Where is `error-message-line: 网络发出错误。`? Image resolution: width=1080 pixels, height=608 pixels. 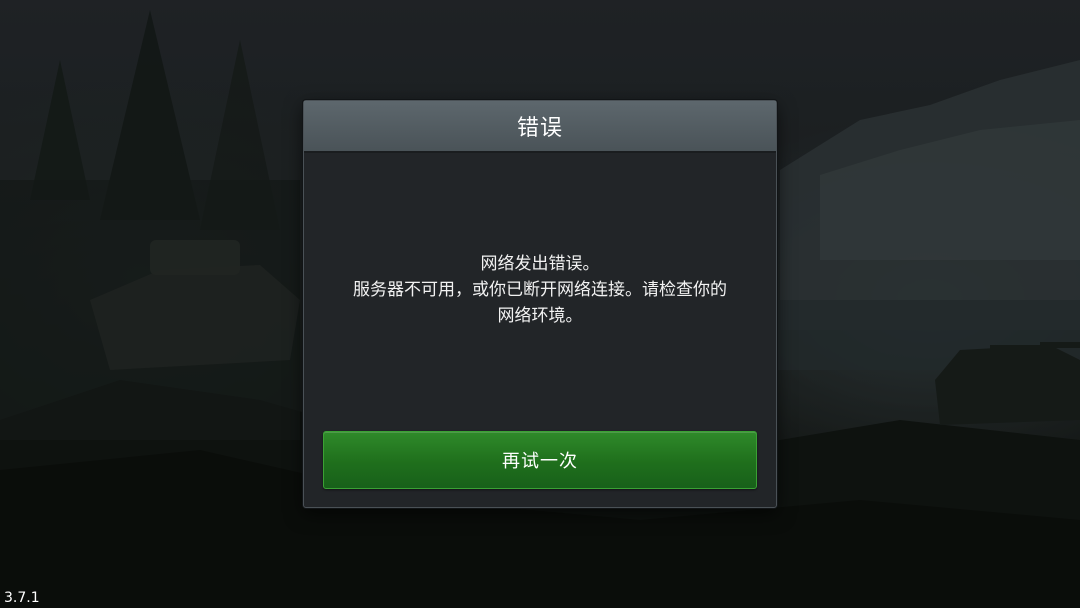 error-message-line: 网络发出错误。 is located at coordinates (540, 264).